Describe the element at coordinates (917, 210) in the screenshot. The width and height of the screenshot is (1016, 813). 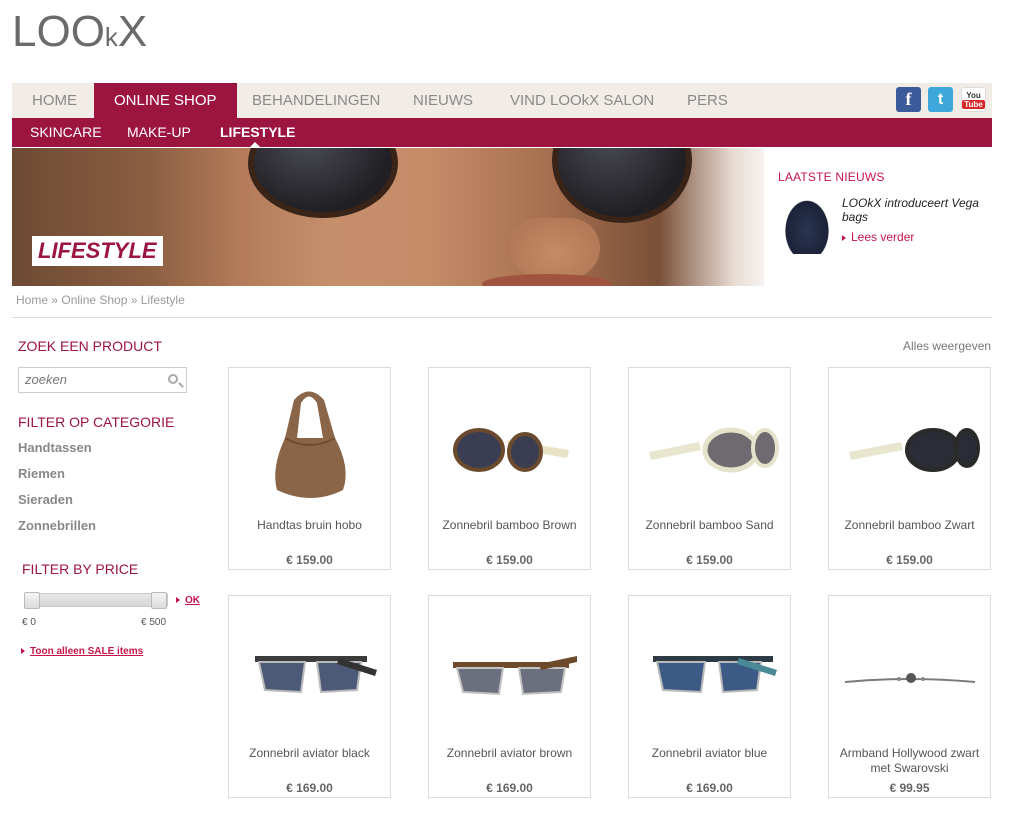
I see `news-title: LOOkX introduceert Vega bags` at that location.